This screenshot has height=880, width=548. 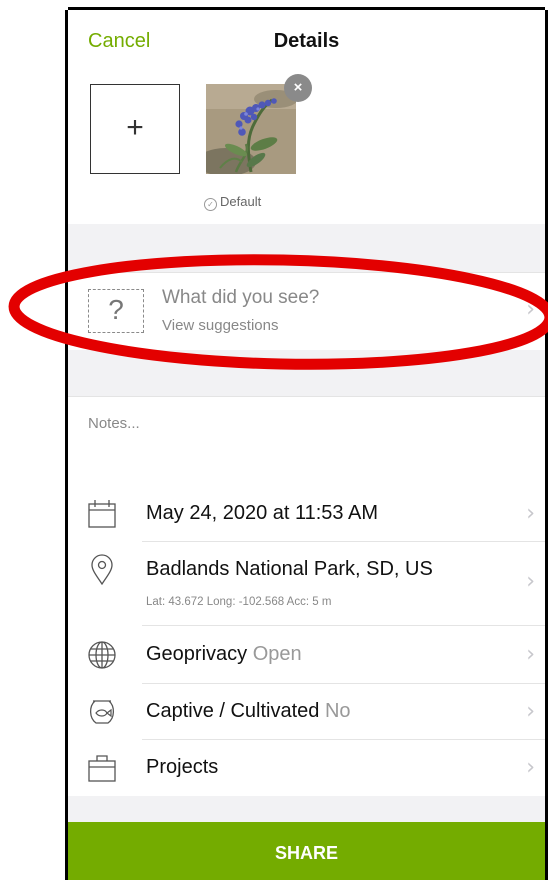 What do you see at coordinates (306, 851) in the screenshot?
I see `share-button: SHARE` at bounding box center [306, 851].